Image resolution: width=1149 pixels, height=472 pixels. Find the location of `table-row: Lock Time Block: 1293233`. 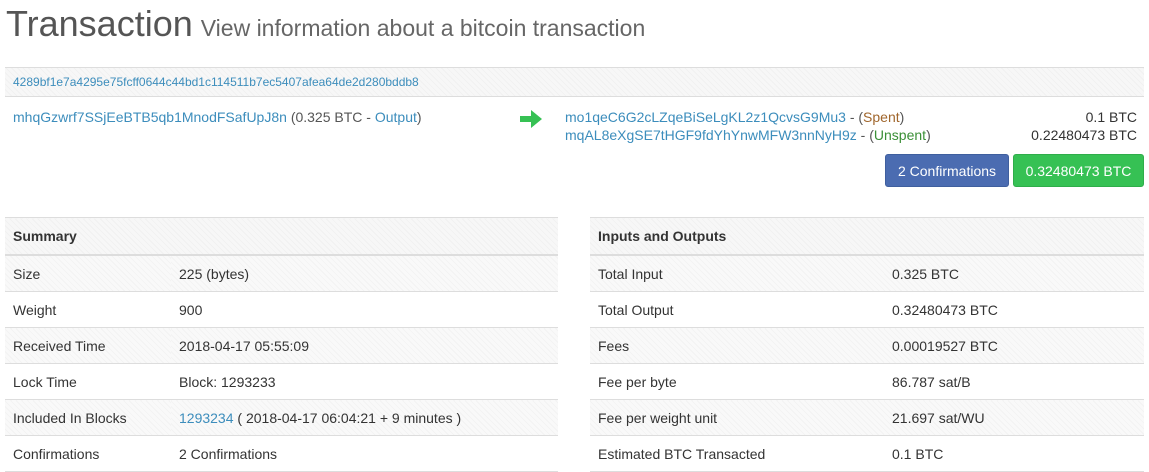

table-row: Lock Time Block: 1293233 is located at coordinates (281, 381).